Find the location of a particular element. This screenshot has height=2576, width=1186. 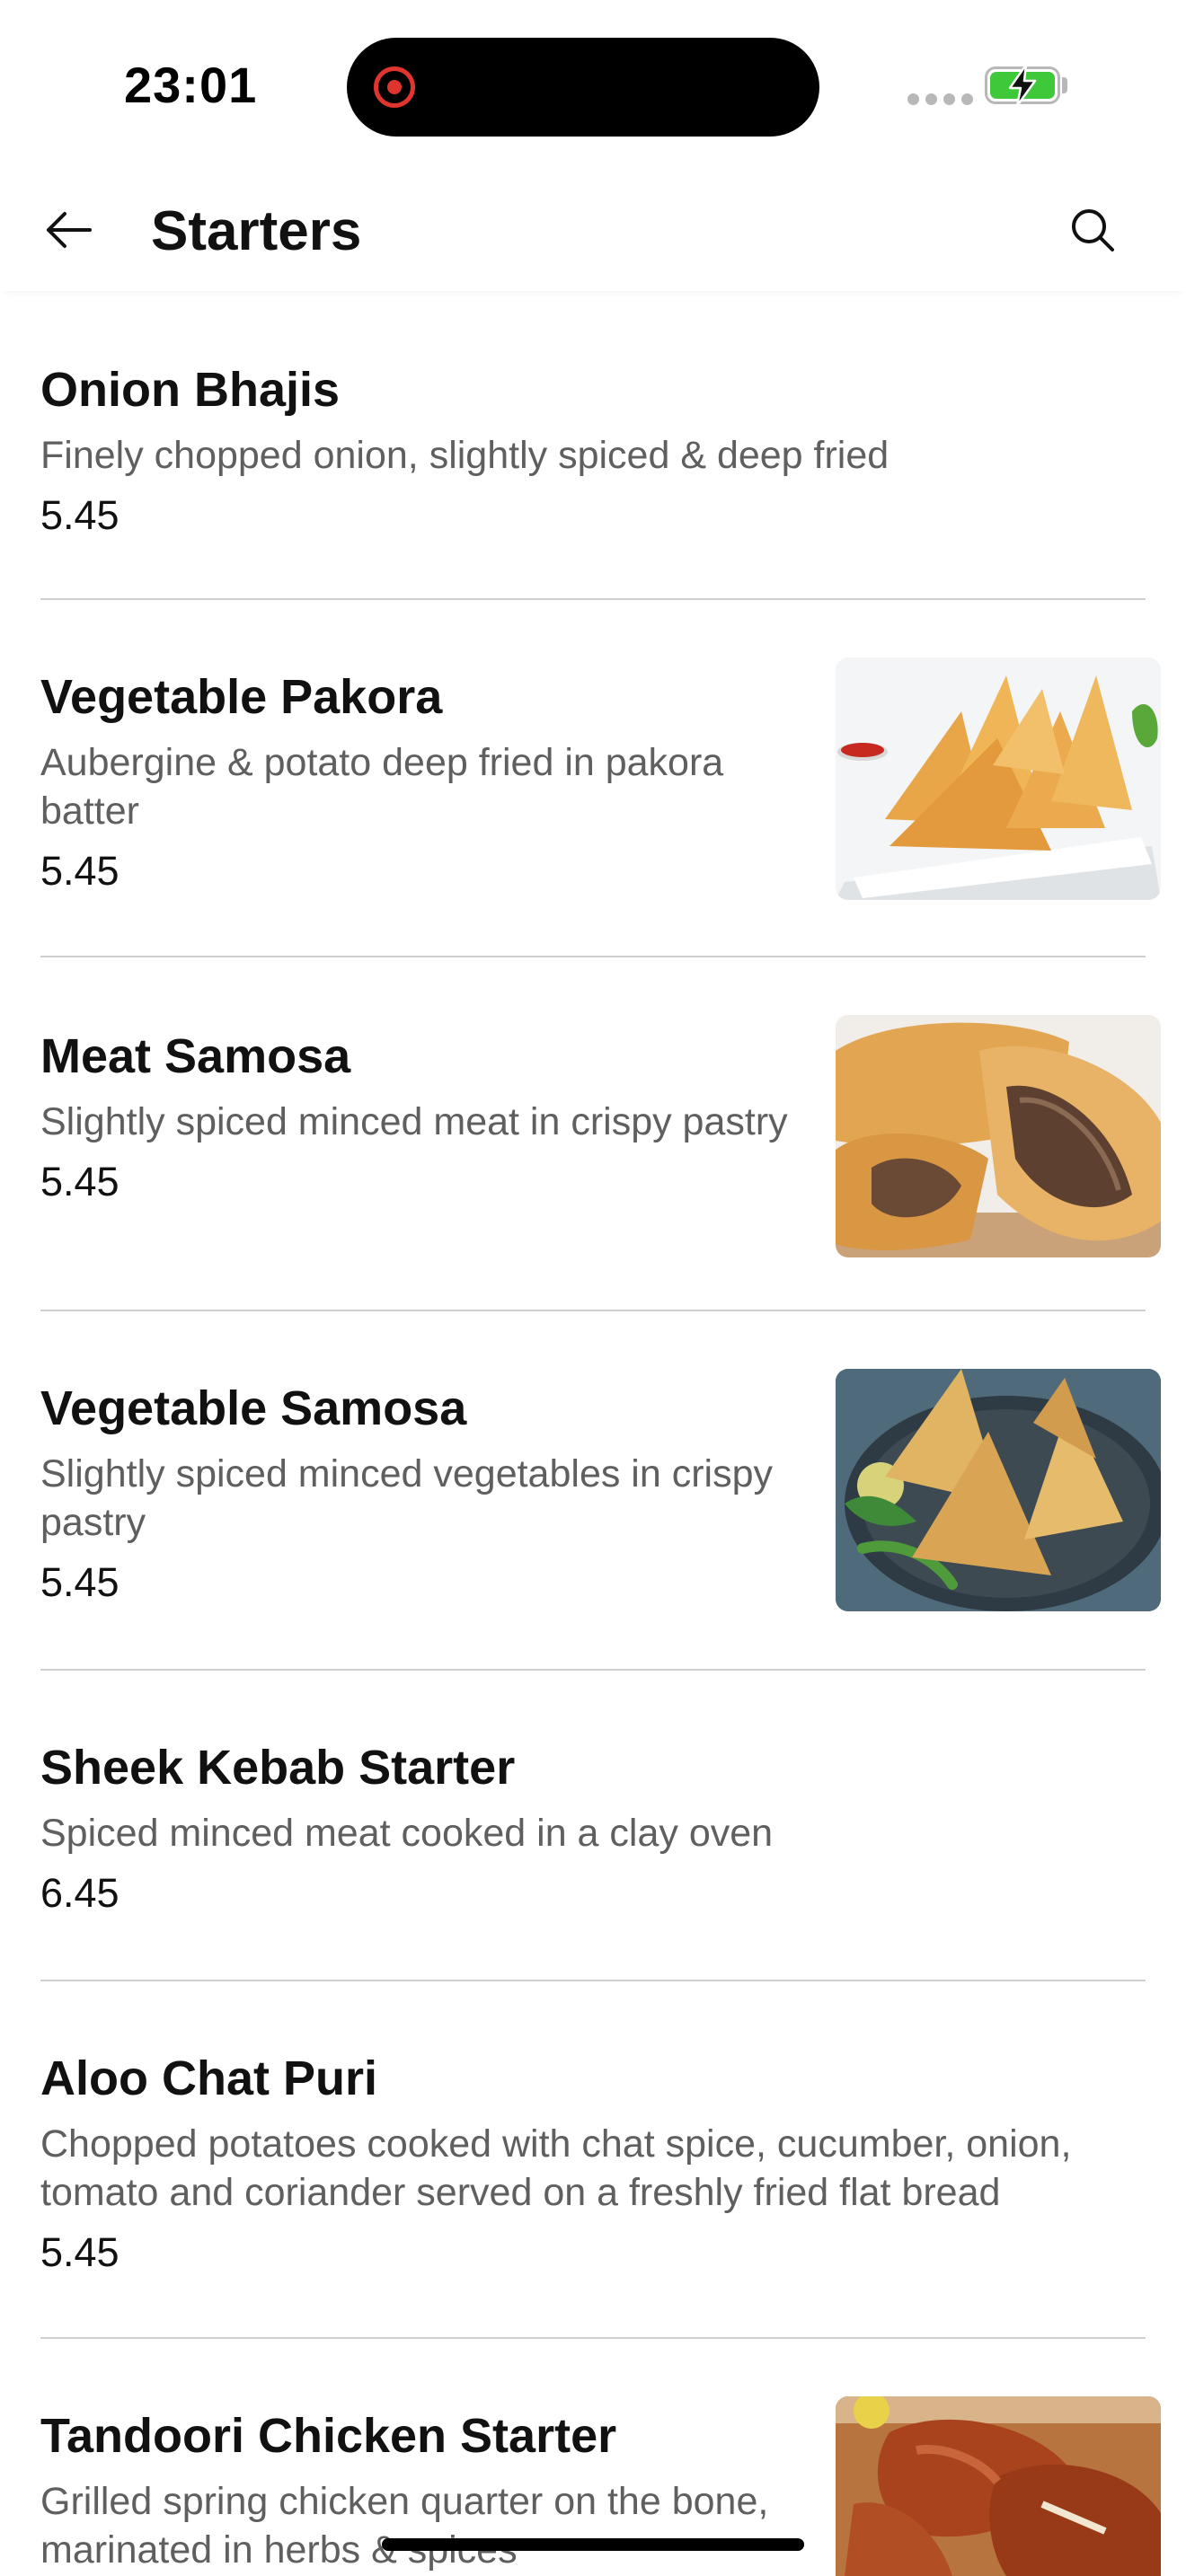

item-name: Onion Bhajis is located at coordinates (190, 390).